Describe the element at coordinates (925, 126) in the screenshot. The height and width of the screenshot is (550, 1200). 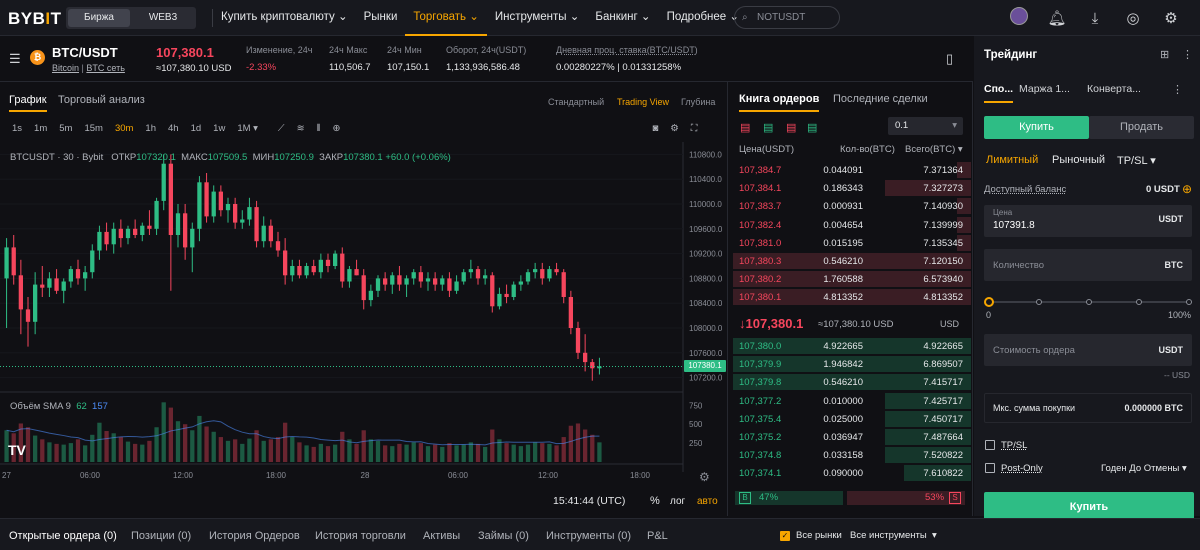
I see `precision-select: 0.1 ▾` at that location.